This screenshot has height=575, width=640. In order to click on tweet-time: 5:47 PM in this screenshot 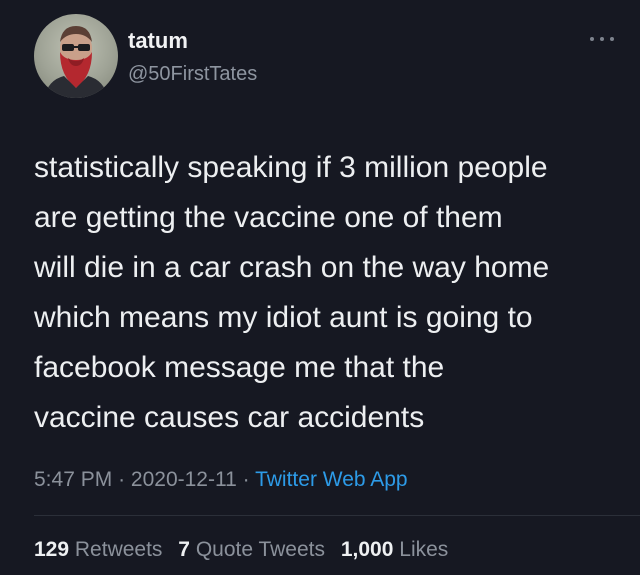, I will do `click(73, 479)`.